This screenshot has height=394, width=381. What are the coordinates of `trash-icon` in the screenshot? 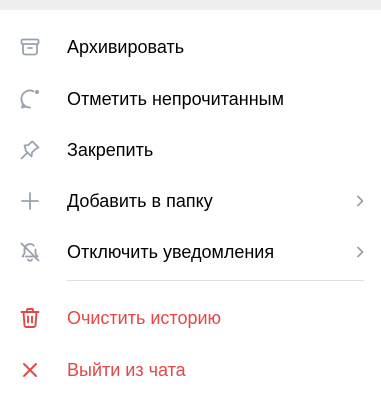 It's located at (30, 318).